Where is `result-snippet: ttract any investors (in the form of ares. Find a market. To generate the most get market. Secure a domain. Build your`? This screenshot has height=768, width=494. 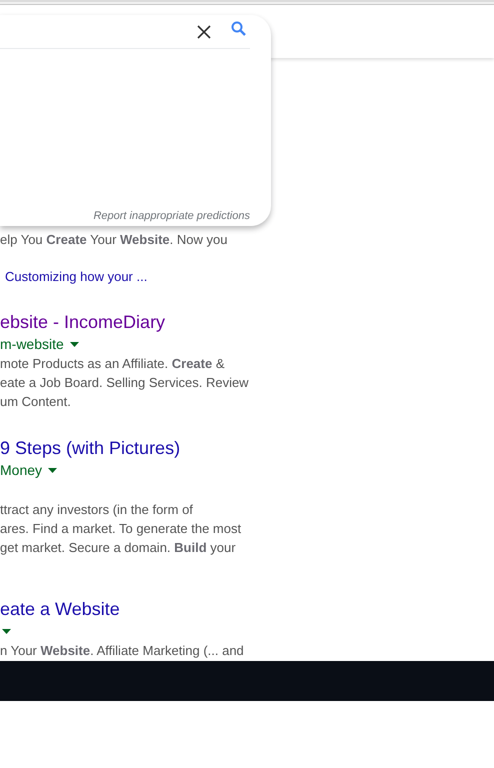 result-snippet: ttract any investors (in the form of ares. Find a market. To generate the most get market. Secure a domain. Build your is located at coordinates (121, 529).